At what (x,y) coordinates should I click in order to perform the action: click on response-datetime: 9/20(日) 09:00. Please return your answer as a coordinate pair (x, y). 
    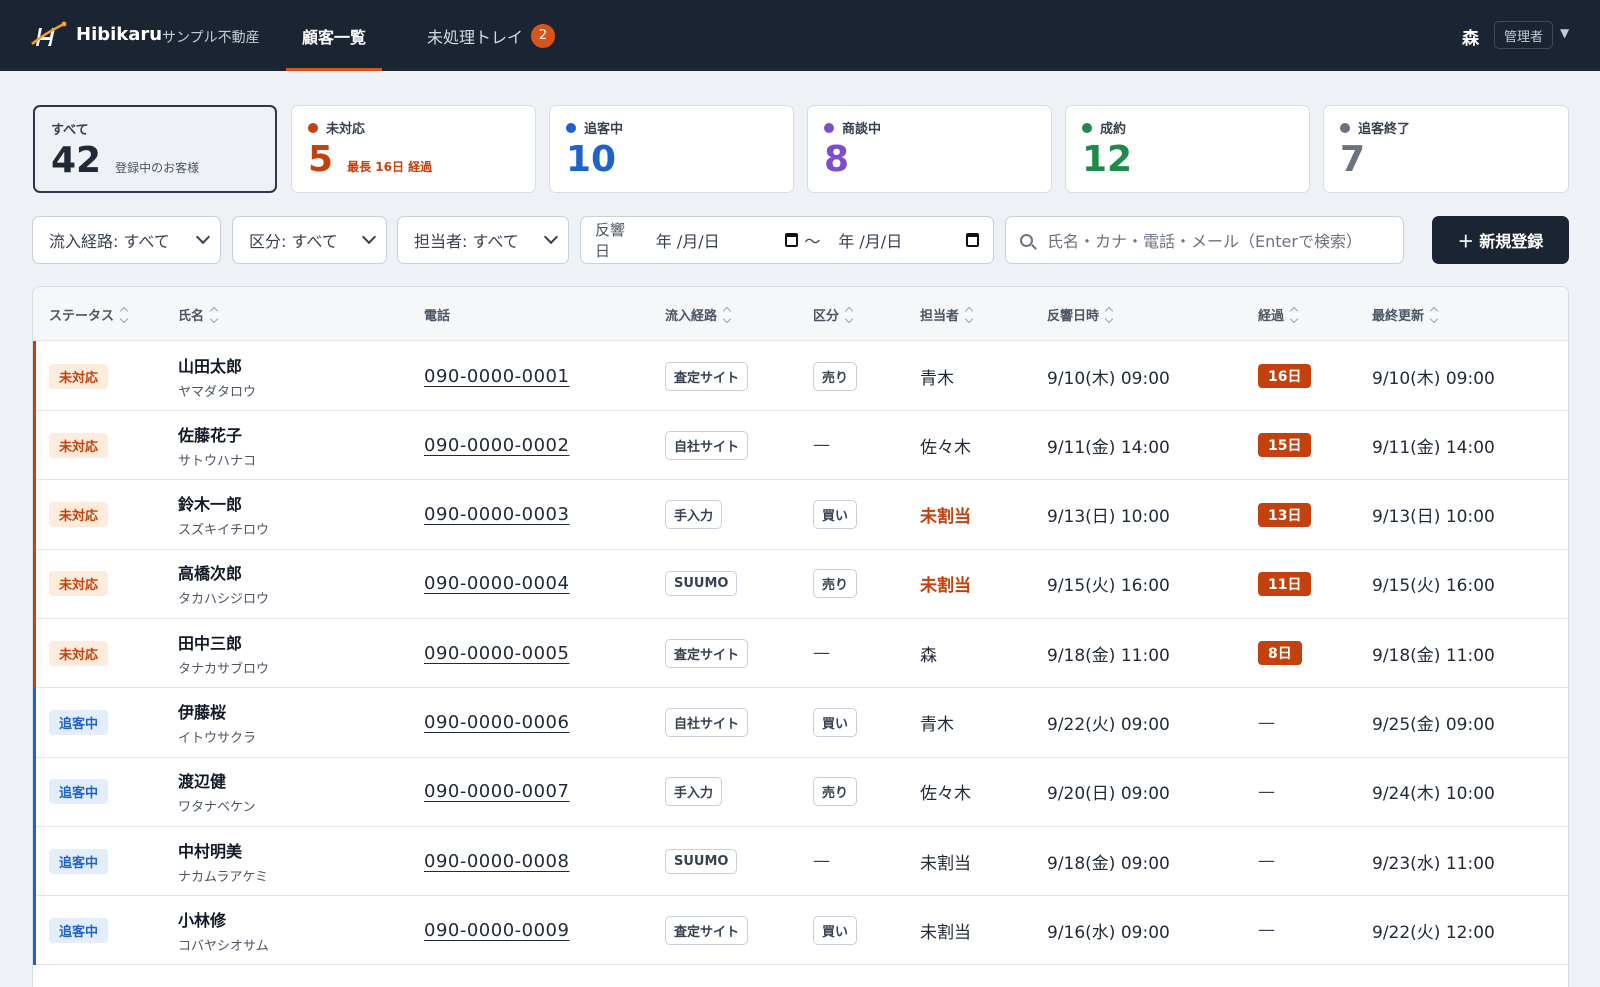
    Looking at the image, I should click on (1108, 794).